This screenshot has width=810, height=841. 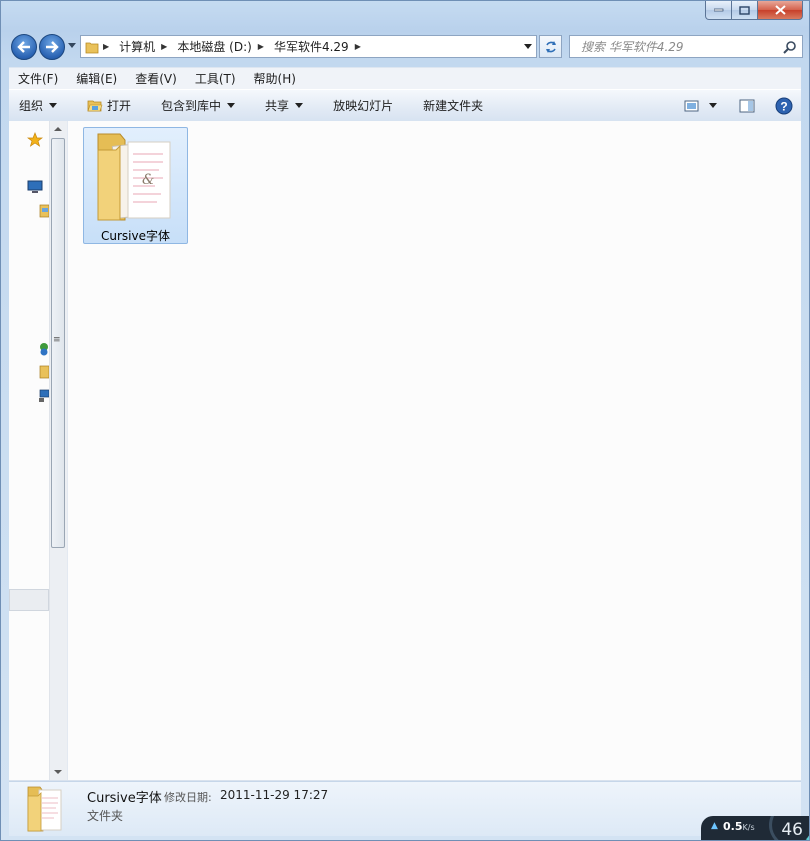 I want to click on include-in-library-label: 包含到库中, so click(x=191, y=106).